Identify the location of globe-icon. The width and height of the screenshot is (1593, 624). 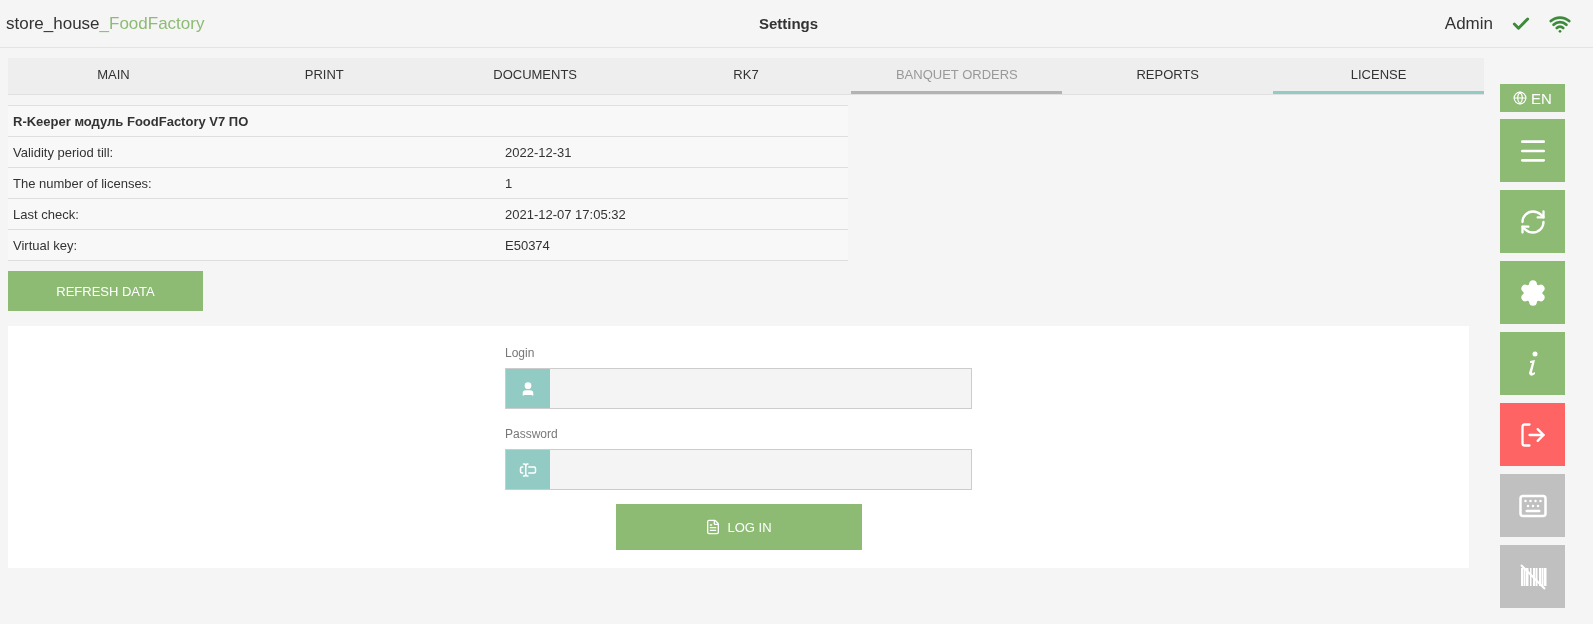
(1520, 98).